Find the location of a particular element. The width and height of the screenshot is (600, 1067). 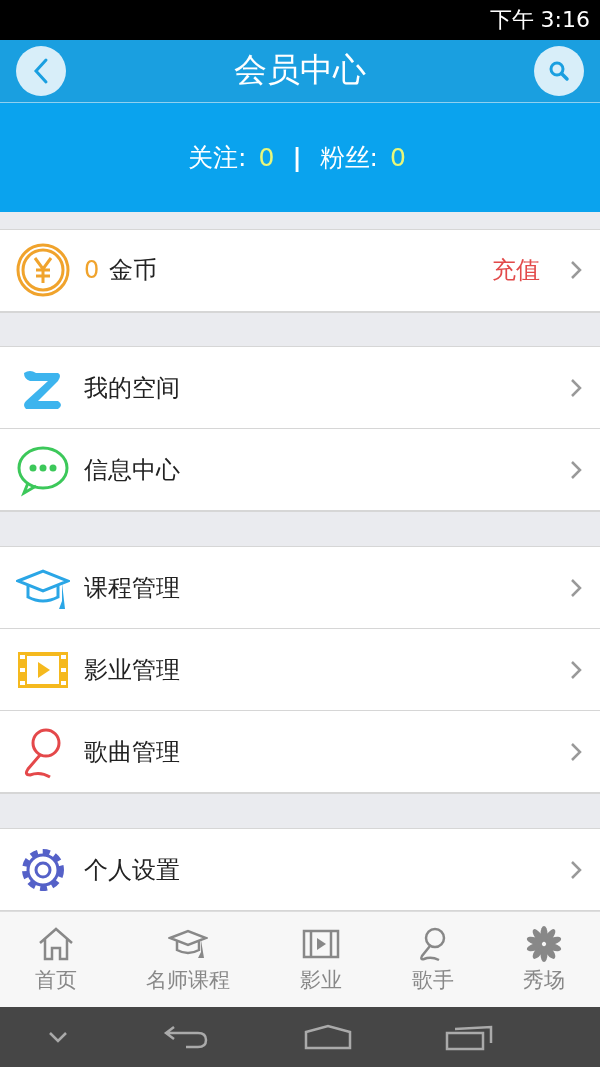

coin-row: 0 金币 充值 is located at coordinates (300, 270).